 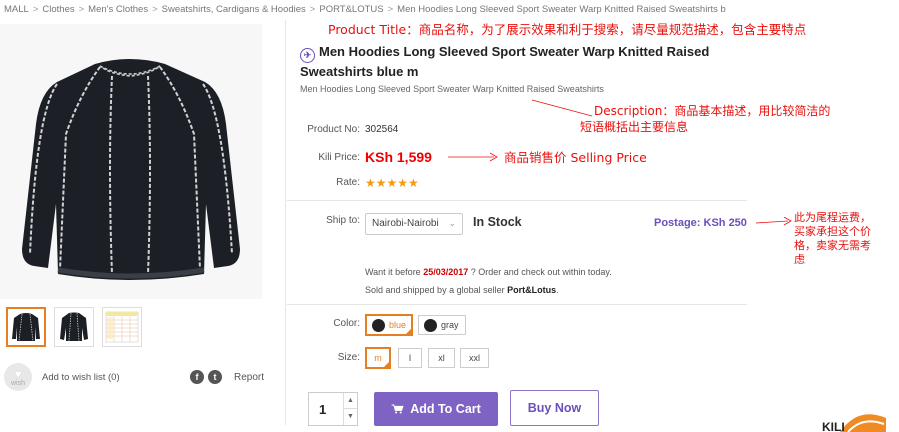 I want to click on thumbnail-strip, so click(x=74, y=327).